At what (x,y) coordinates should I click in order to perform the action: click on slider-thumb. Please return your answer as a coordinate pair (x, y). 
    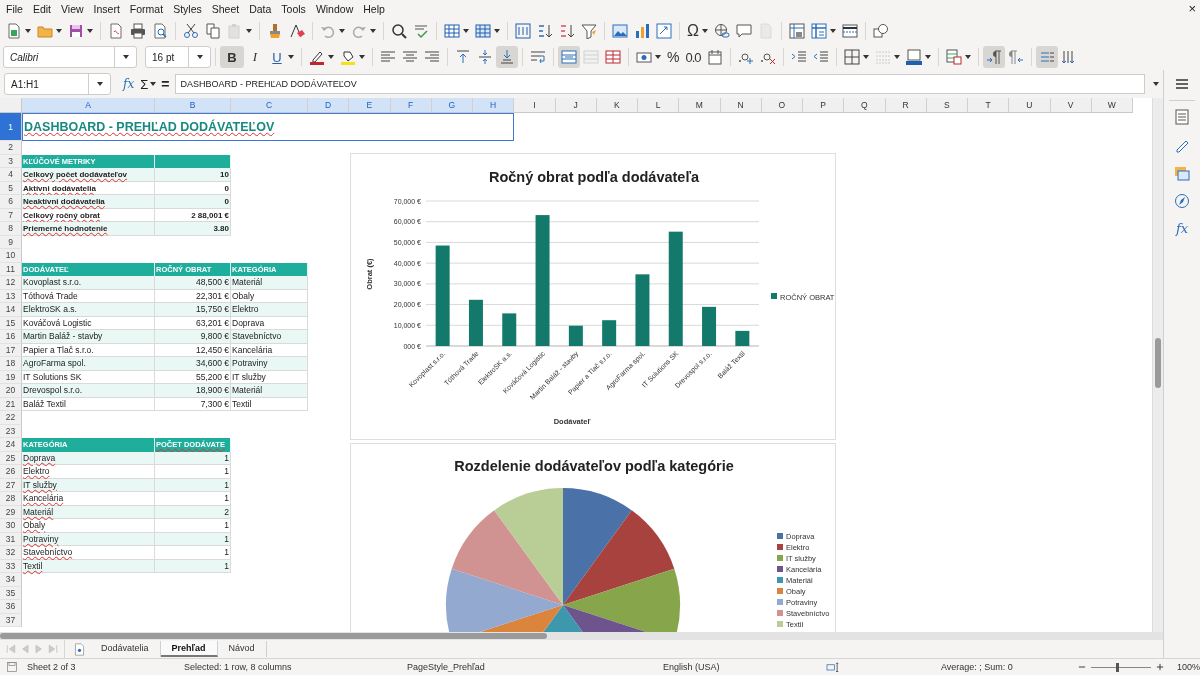
    Looking at the image, I should click on (1117, 667).